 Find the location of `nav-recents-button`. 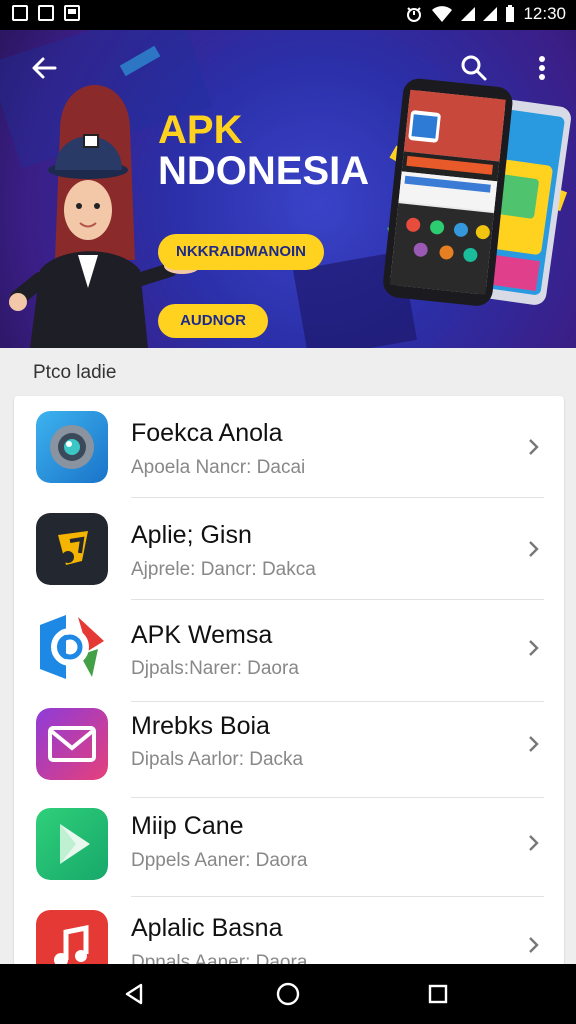

nav-recents-button is located at coordinates (438, 994).